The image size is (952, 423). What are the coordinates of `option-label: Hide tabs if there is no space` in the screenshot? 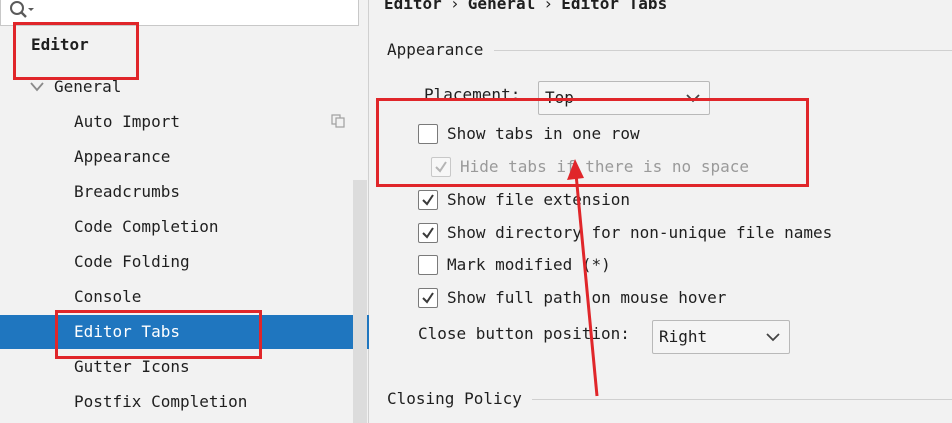 It's located at (604, 166).